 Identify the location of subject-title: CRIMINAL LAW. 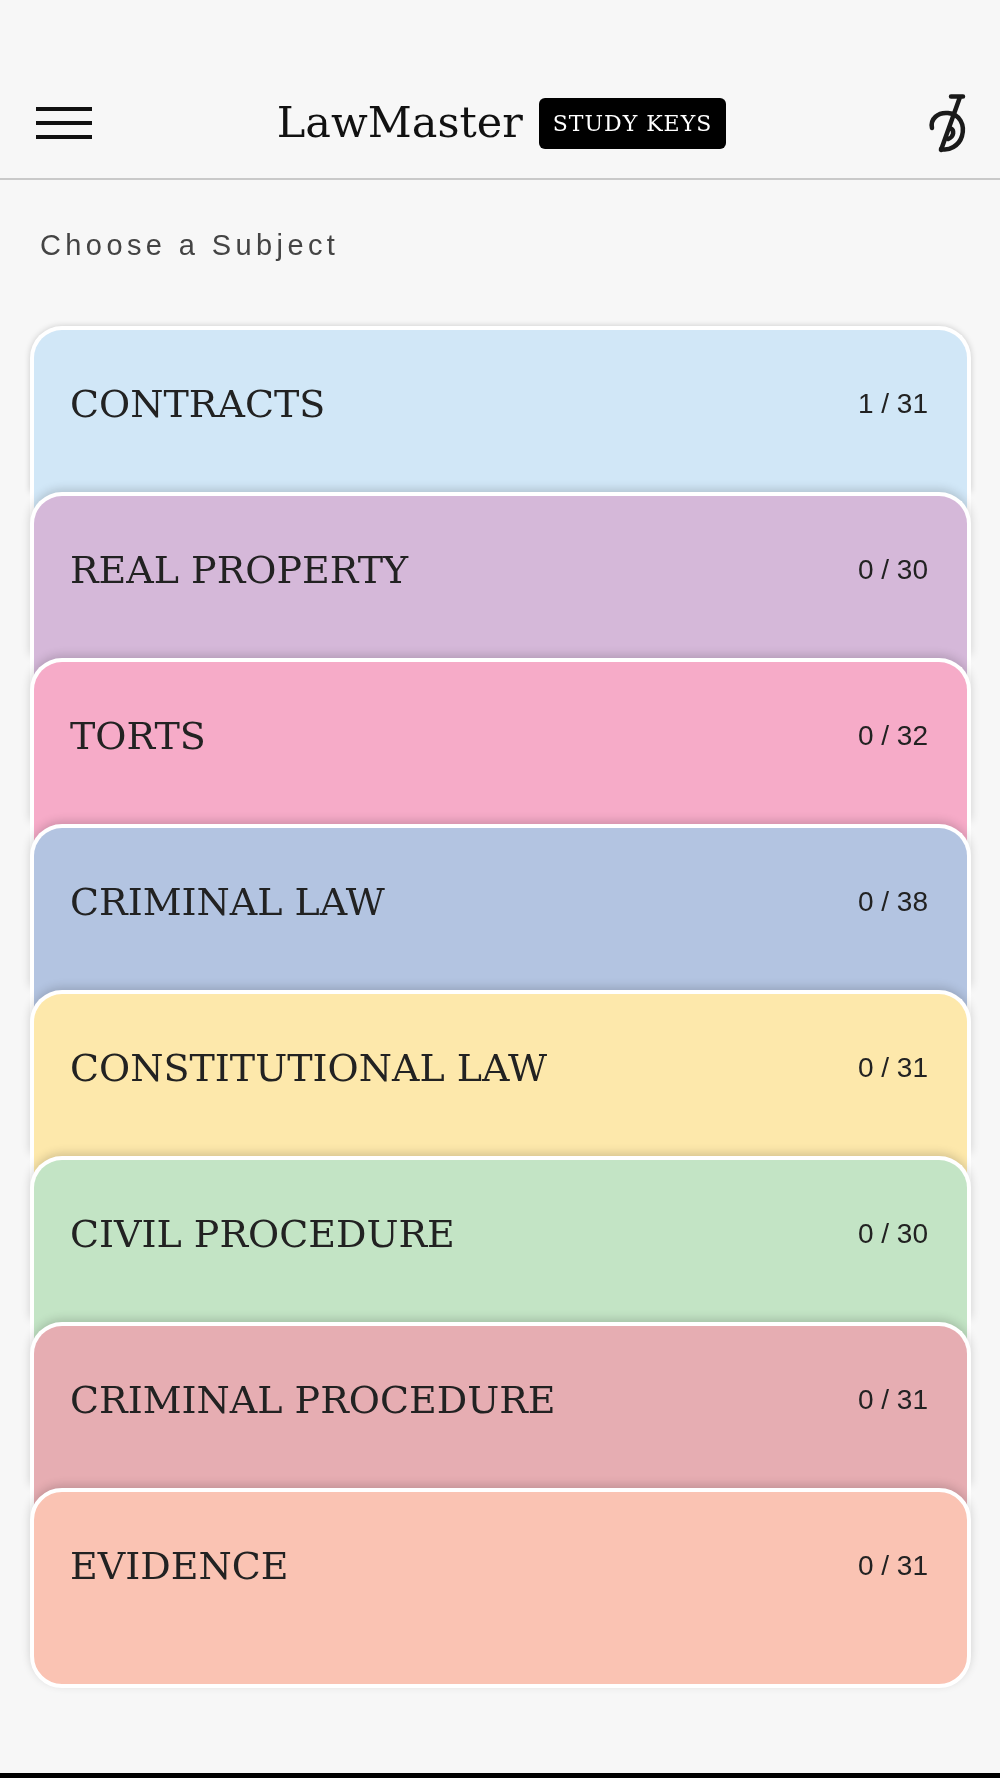
(227, 902).